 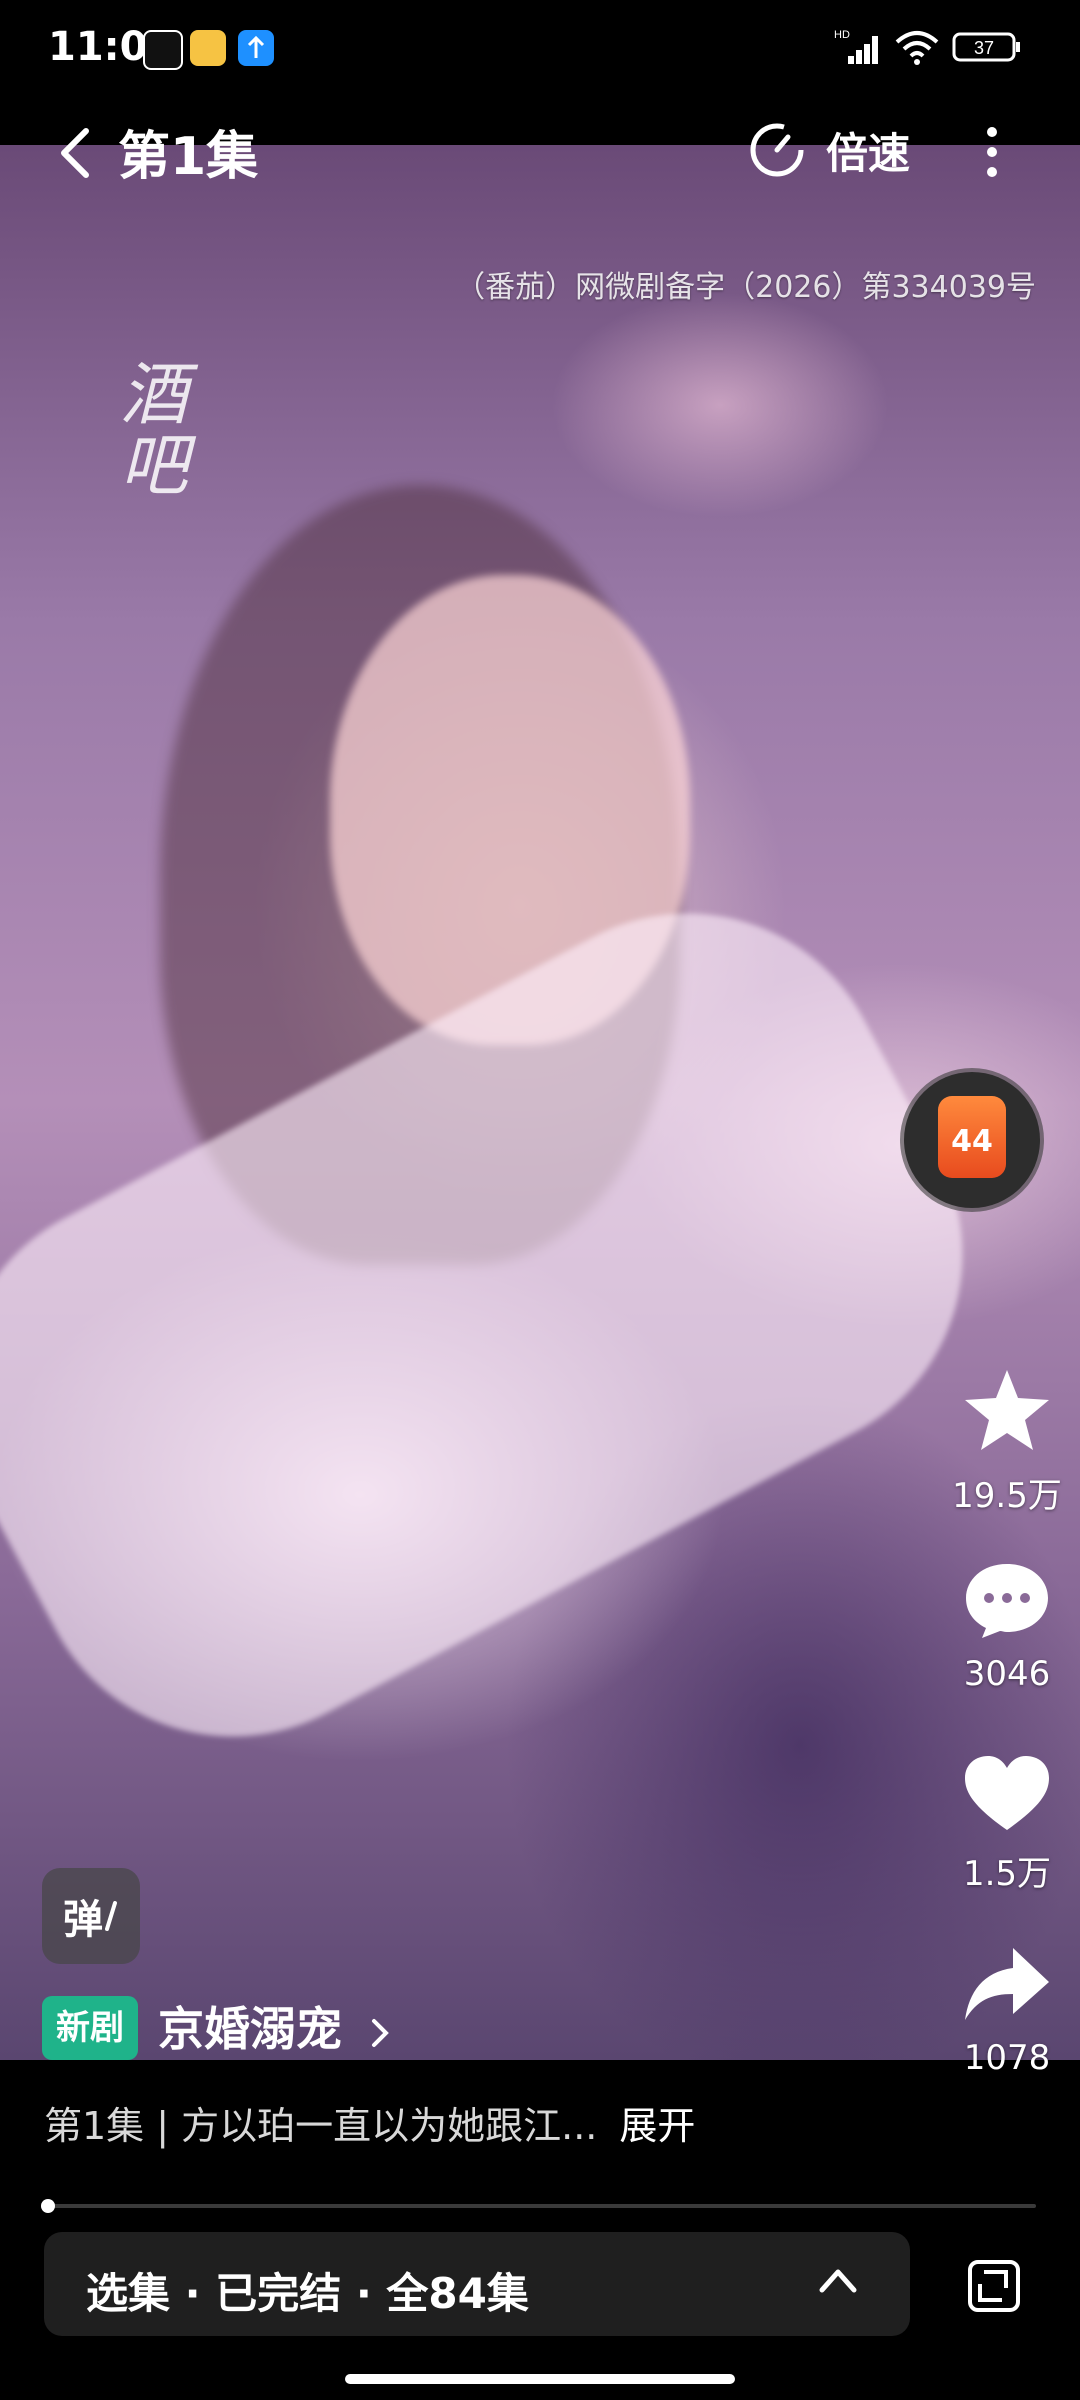 I want to click on share-icon, so click(x=1007, y=1984).